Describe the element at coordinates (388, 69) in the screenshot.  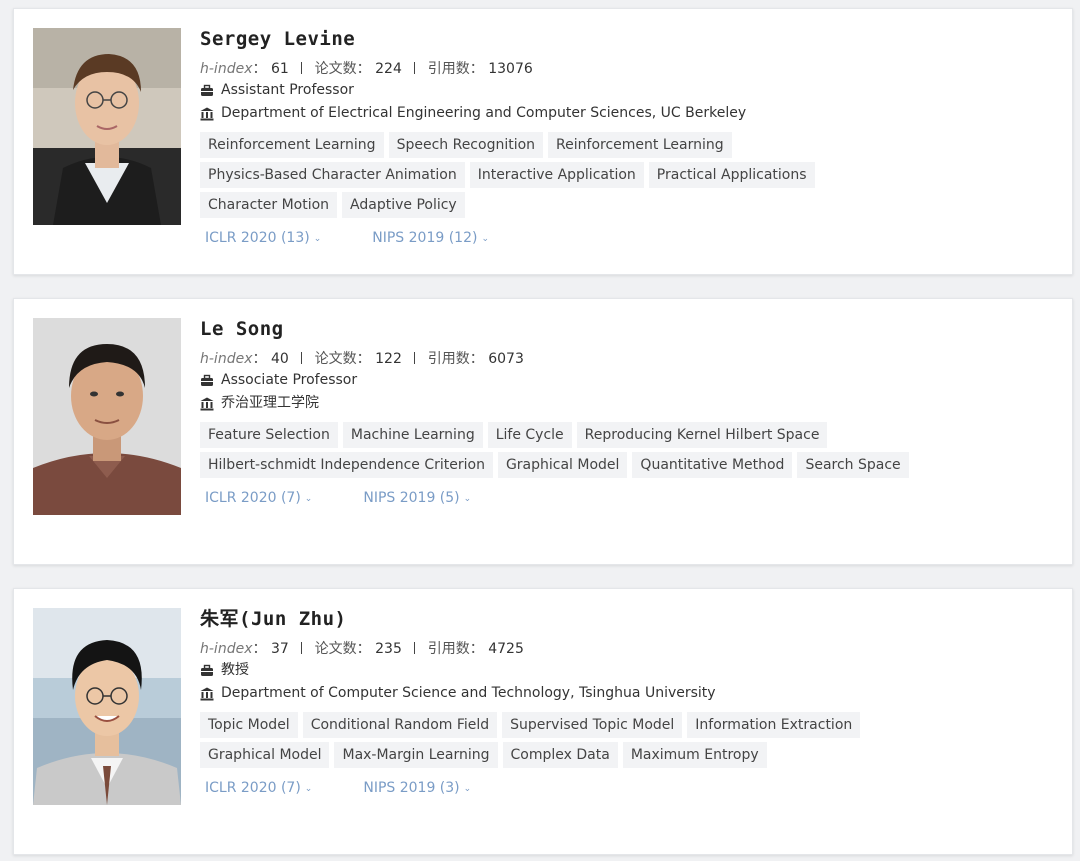
I see `papers-value: 224` at that location.